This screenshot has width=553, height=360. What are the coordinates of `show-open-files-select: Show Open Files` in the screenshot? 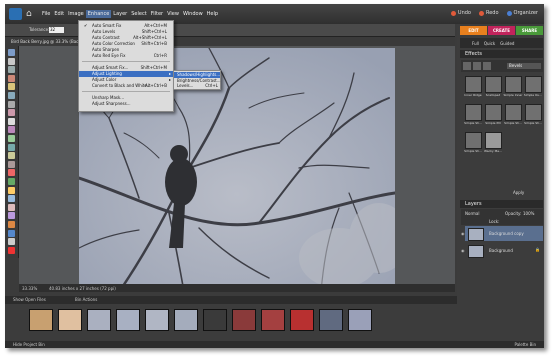 It's located at (29, 299).